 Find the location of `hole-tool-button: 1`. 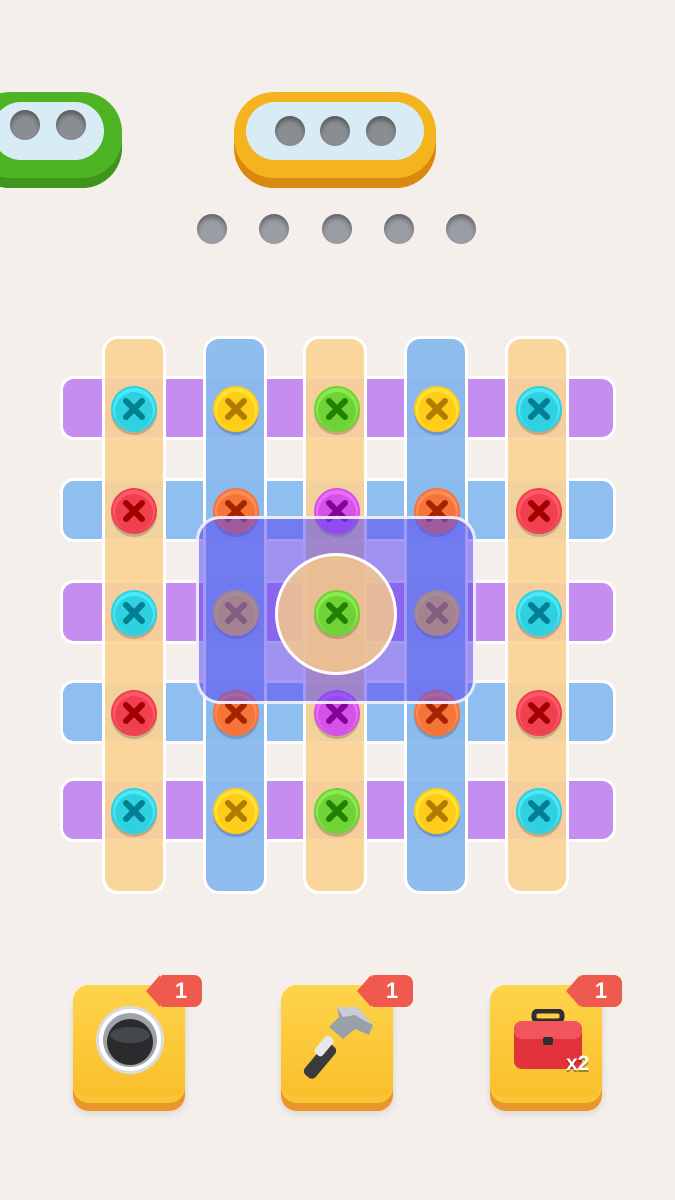

hole-tool-button: 1 is located at coordinates (137, 1039).